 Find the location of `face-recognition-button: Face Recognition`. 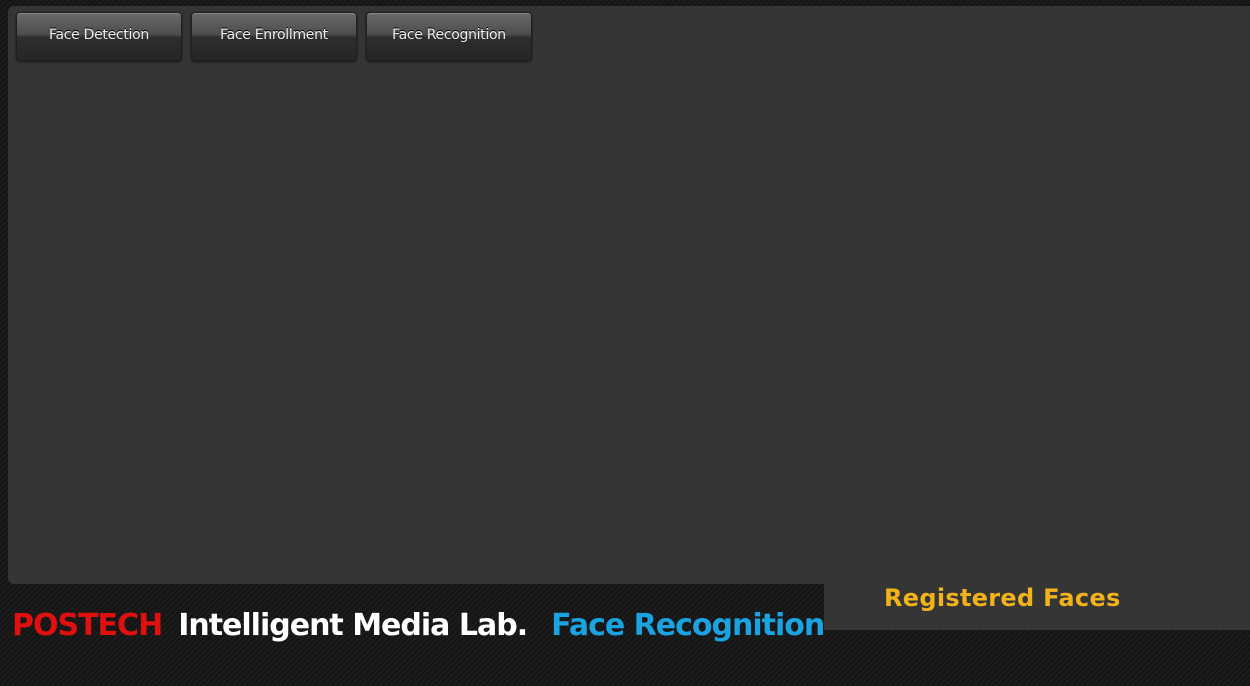

face-recognition-button: Face Recognition is located at coordinates (449, 36).